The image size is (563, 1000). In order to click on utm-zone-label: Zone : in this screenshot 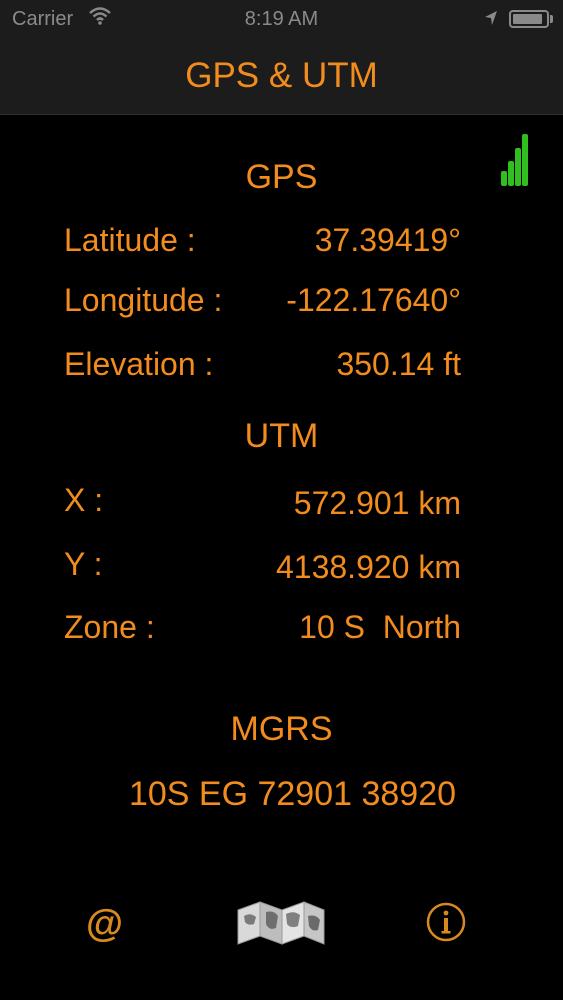, I will do `click(109, 627)`.